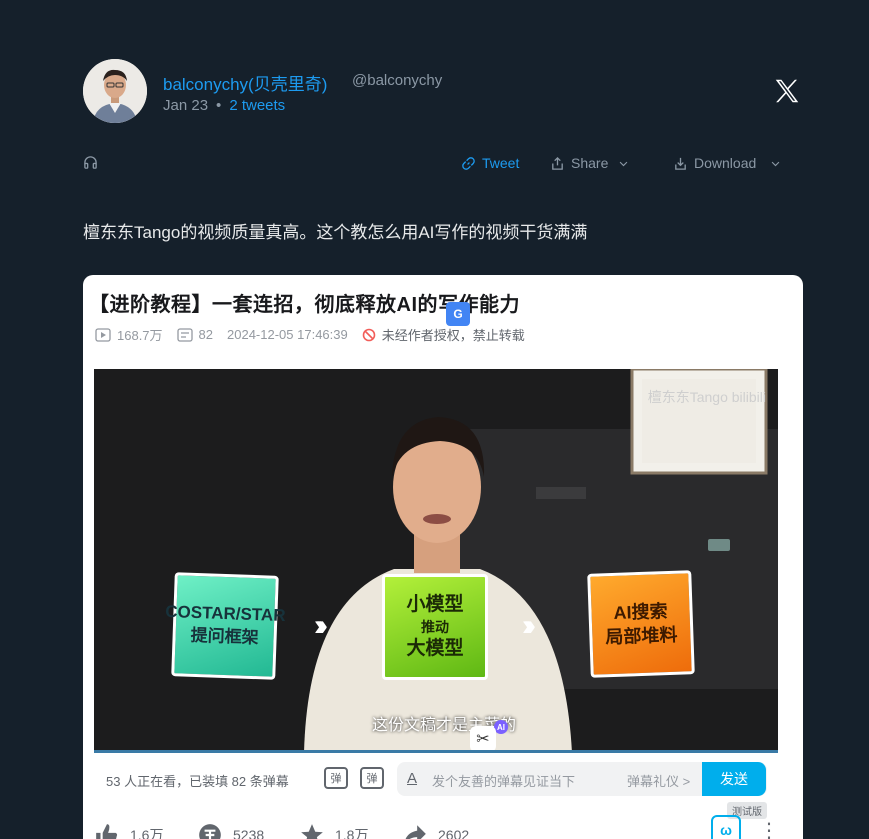 Image resolution: width=869 pixels, height=839 pixels. What do you see at coordinates (103, 334) in the screenshot?
I see `play-count-icon` at bounding box center [103, 334].